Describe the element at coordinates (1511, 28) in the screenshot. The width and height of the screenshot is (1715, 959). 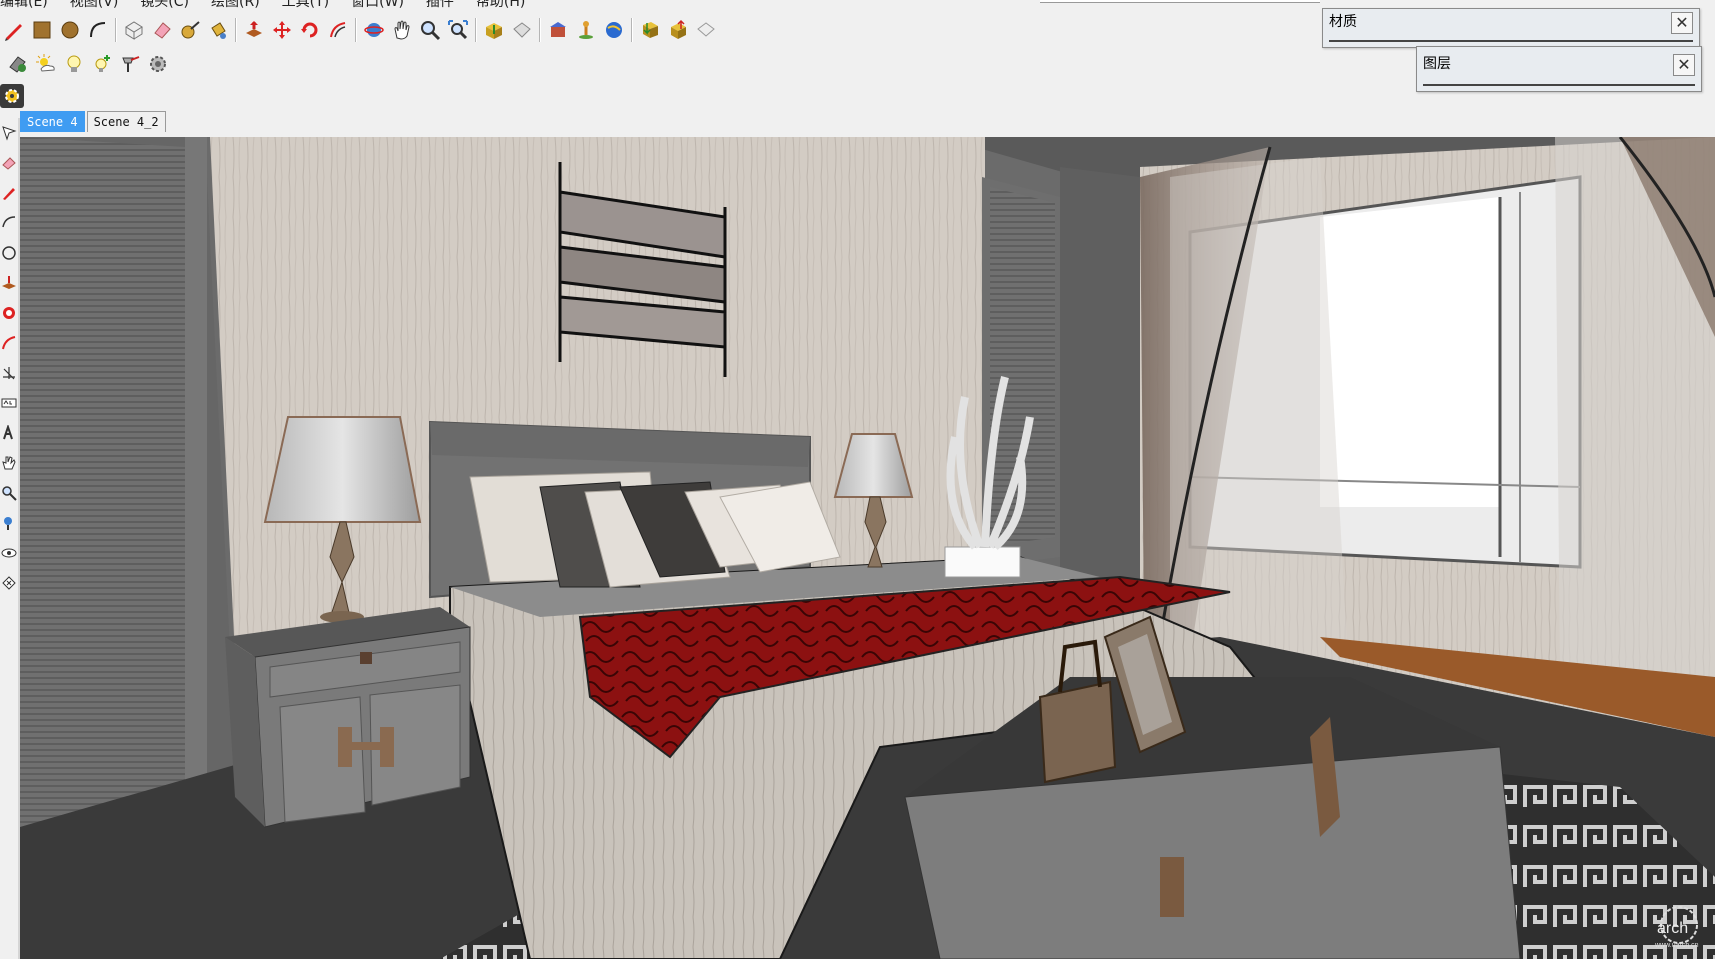
I see `materials-panel: 材质 ✕` at that location.